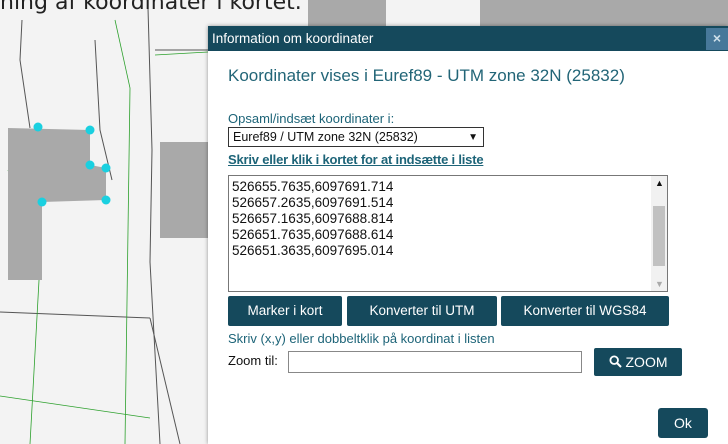 Image resolution: width=728 pixels, height=444 pixels. I want to click on coordinate-line: 526657.2635,6097691.514, so click(313, 202).